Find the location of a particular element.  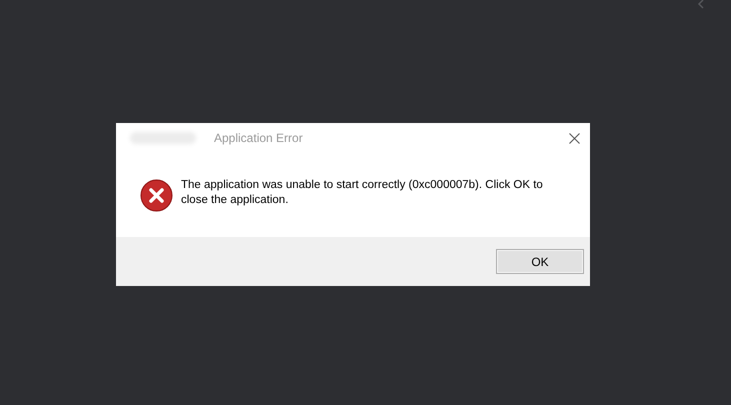

error-icon is located at coordinates (156, 195).